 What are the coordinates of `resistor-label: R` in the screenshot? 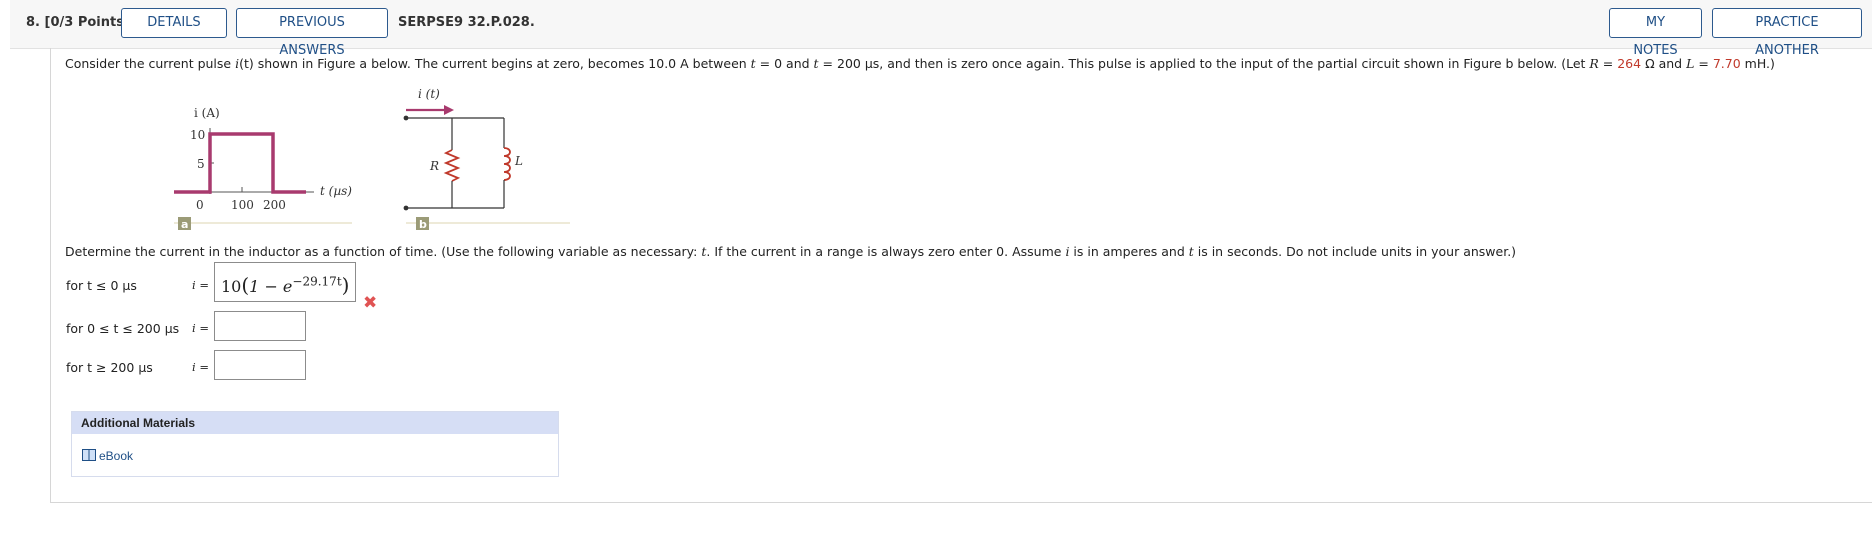 It's located at (434, 166).